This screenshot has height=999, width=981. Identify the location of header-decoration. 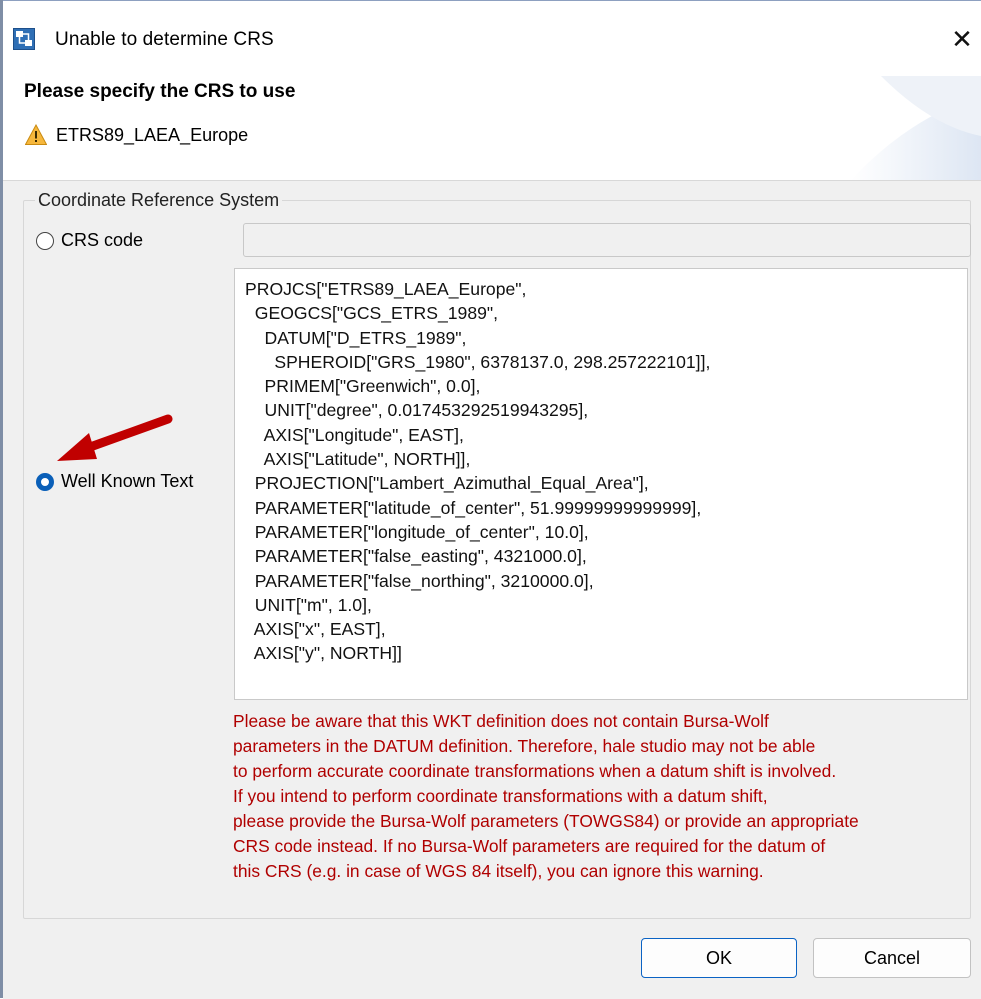
(916, 128).